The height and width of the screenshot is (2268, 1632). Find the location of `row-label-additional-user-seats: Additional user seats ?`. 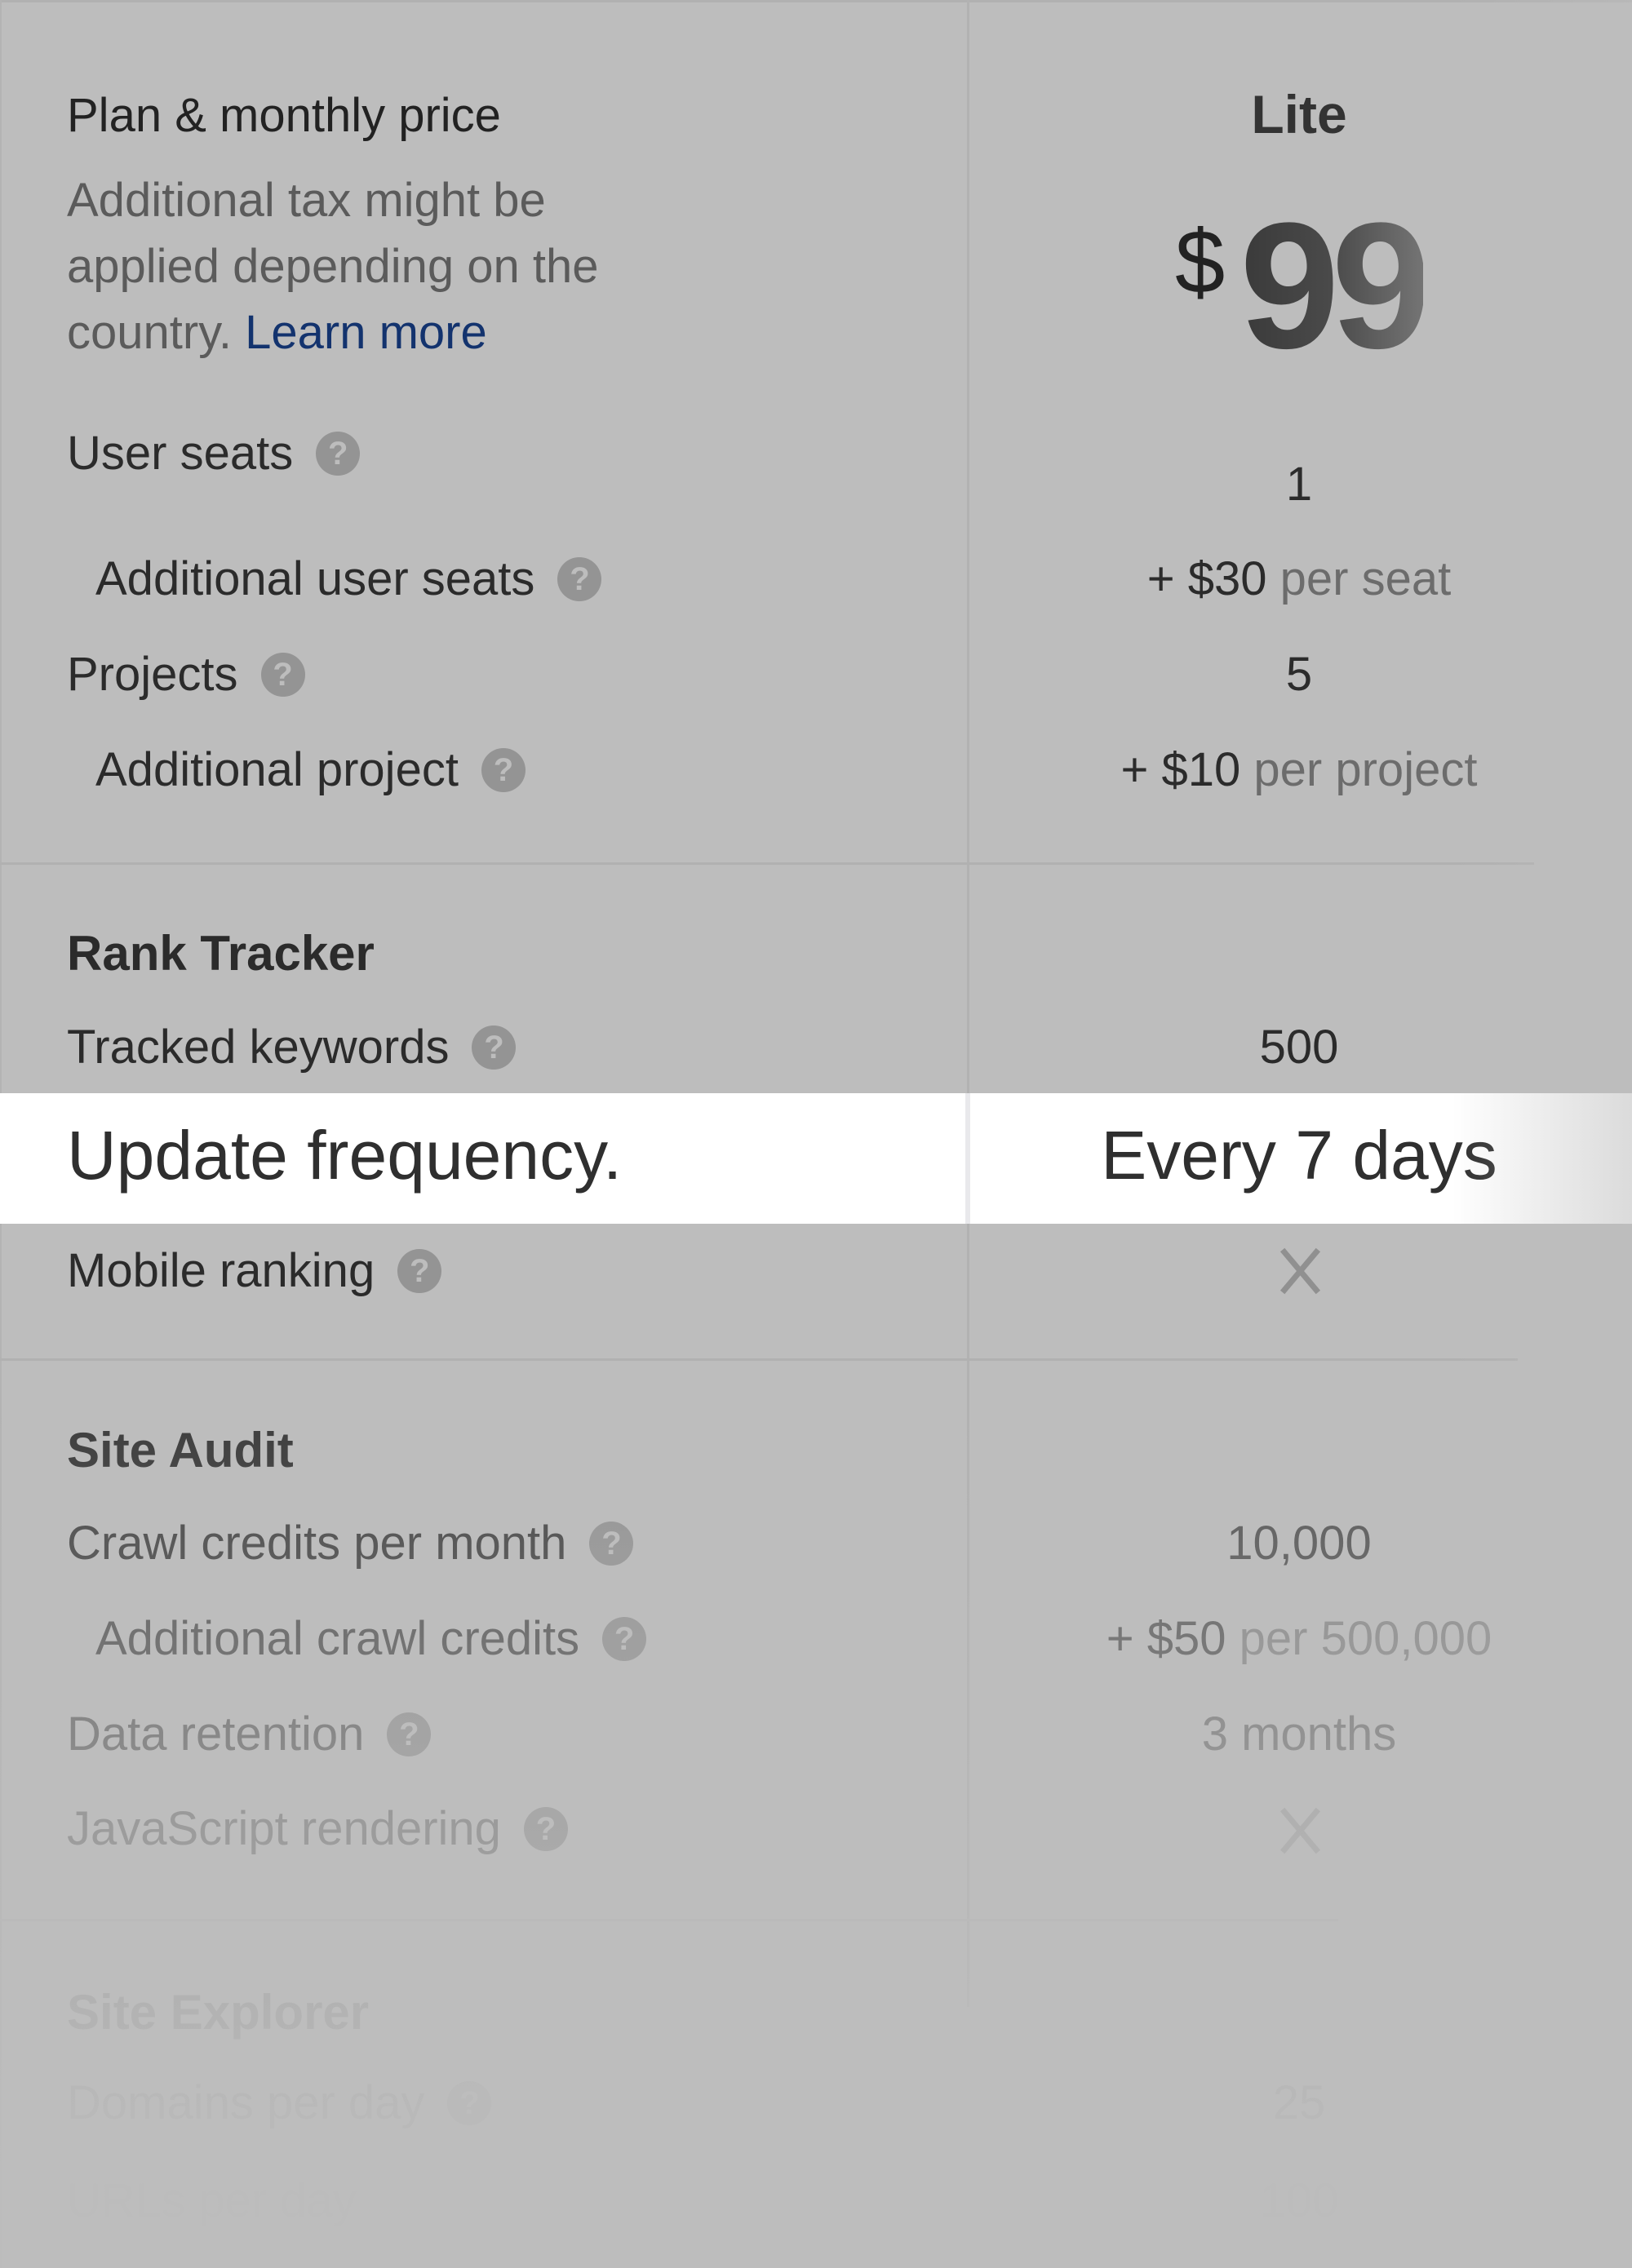

row-label-additional-user-seats: Additional user seats ? is located at coordinates (348, 578).